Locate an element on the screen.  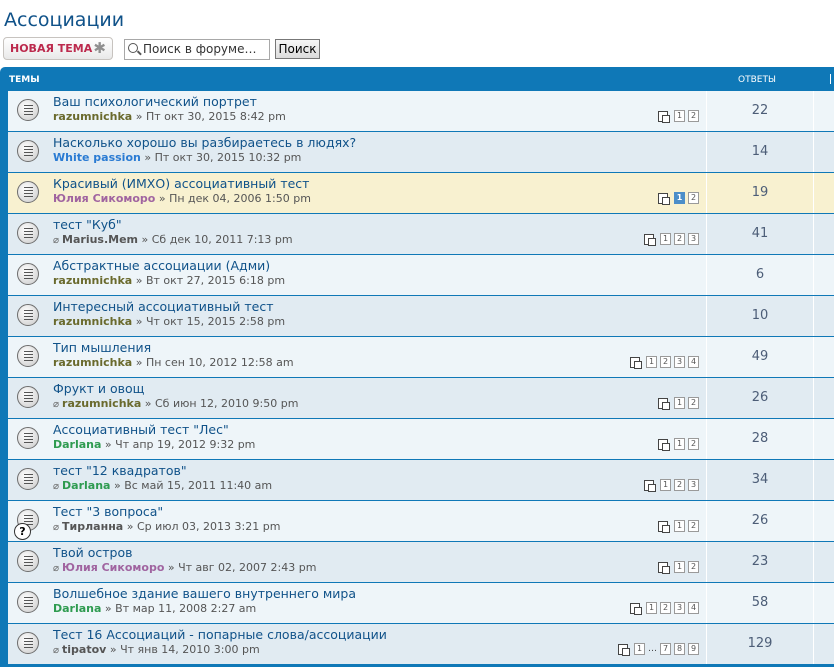
topic-title-link: Интересный ассоциативный тест is located at coordinates (163, 306).